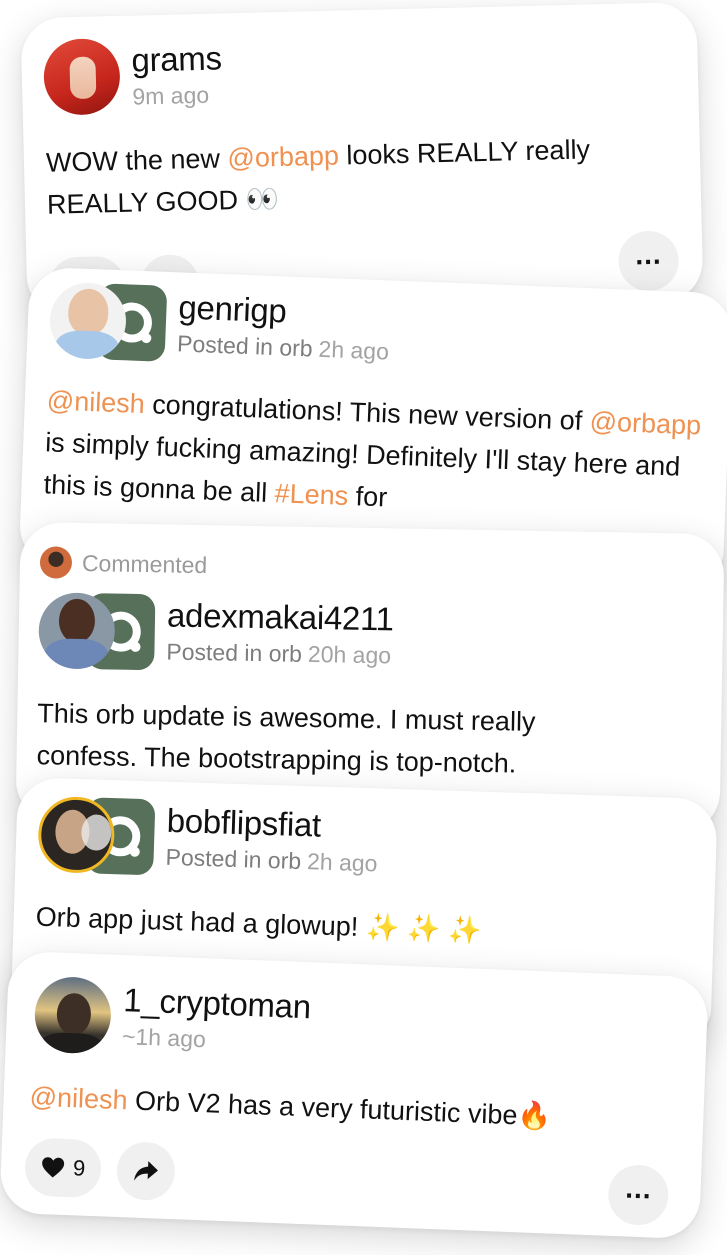 This screenshot has width=727, height=1255. Describe the element at coordinates (171, 95) in the screenshot. I see `post-timestamp: 9m ago` at that location.